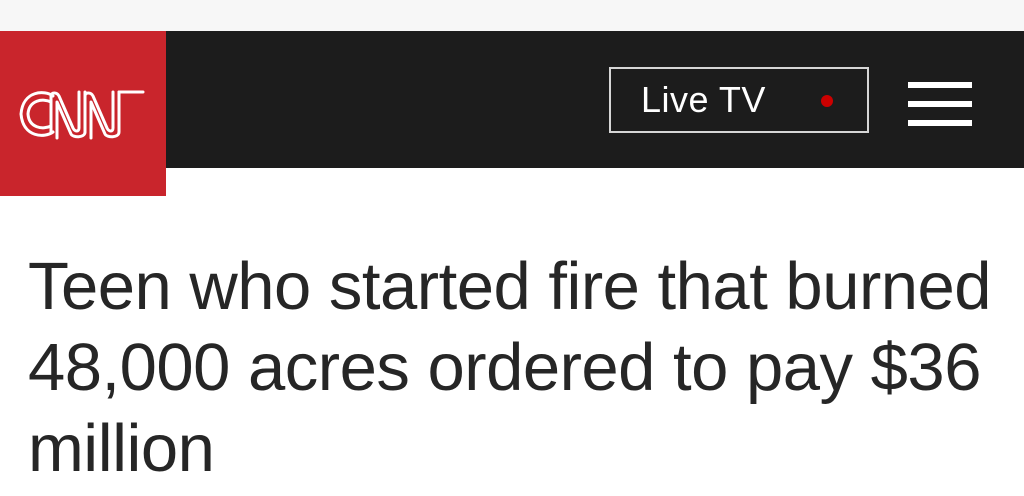 This screenshot has height=496, width=1024. Describe the element at coordinates (940, 123) in the screenshot. I see `hamburger-menu-icon-bar-bottom` at that location.